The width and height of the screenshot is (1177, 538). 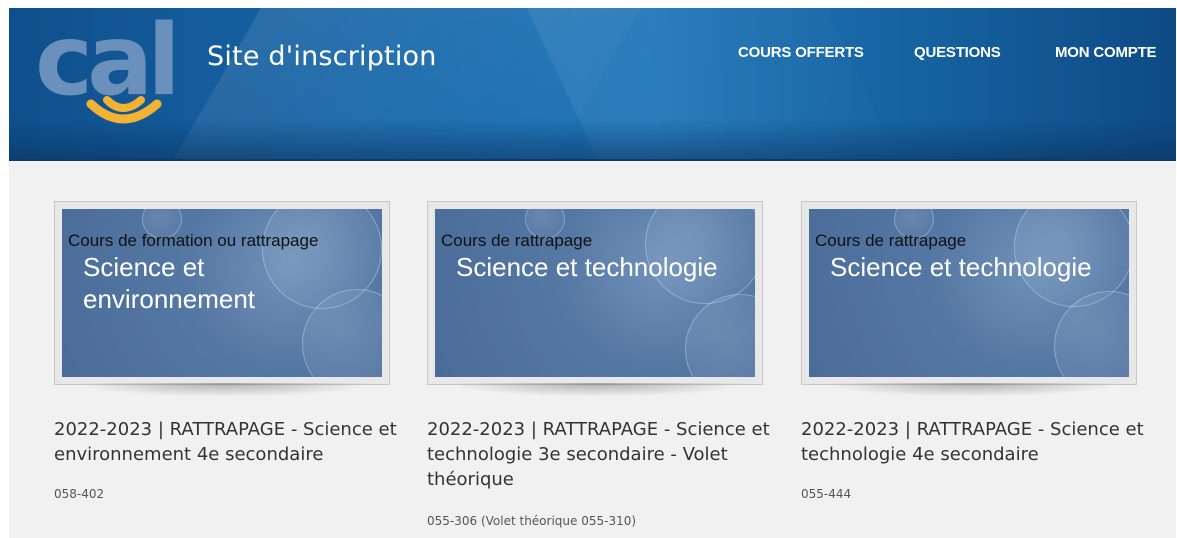 What do you see at coordinates (79, 494) in the screenshot?
I see `course-code: 058-402` at bounding box center [79, 494].